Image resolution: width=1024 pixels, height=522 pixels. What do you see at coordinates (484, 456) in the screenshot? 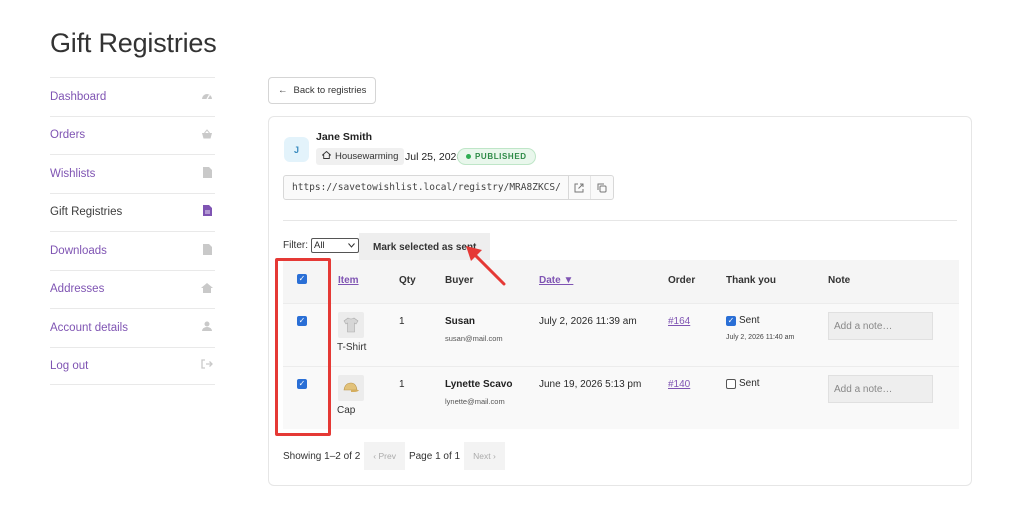
I see `next-page-button: Next ›` at bounding box center [484, 456].